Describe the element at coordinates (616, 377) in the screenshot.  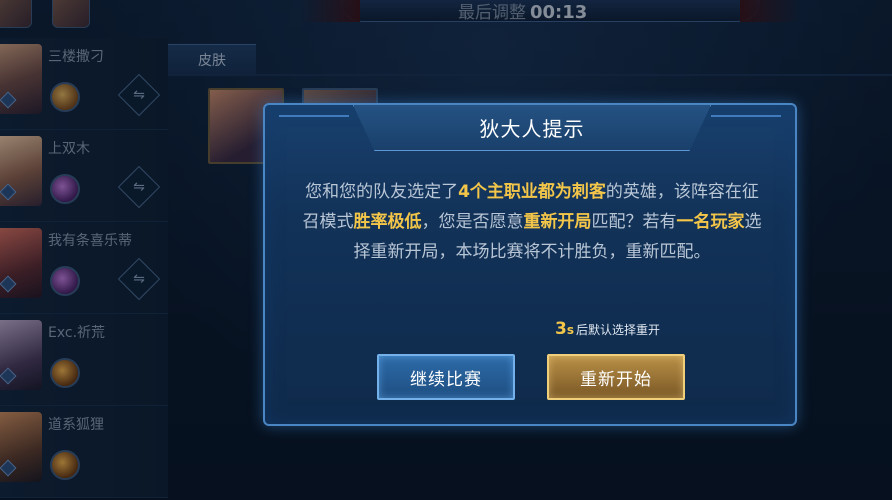
I see `restart-match-button: 重新开始` at that location.